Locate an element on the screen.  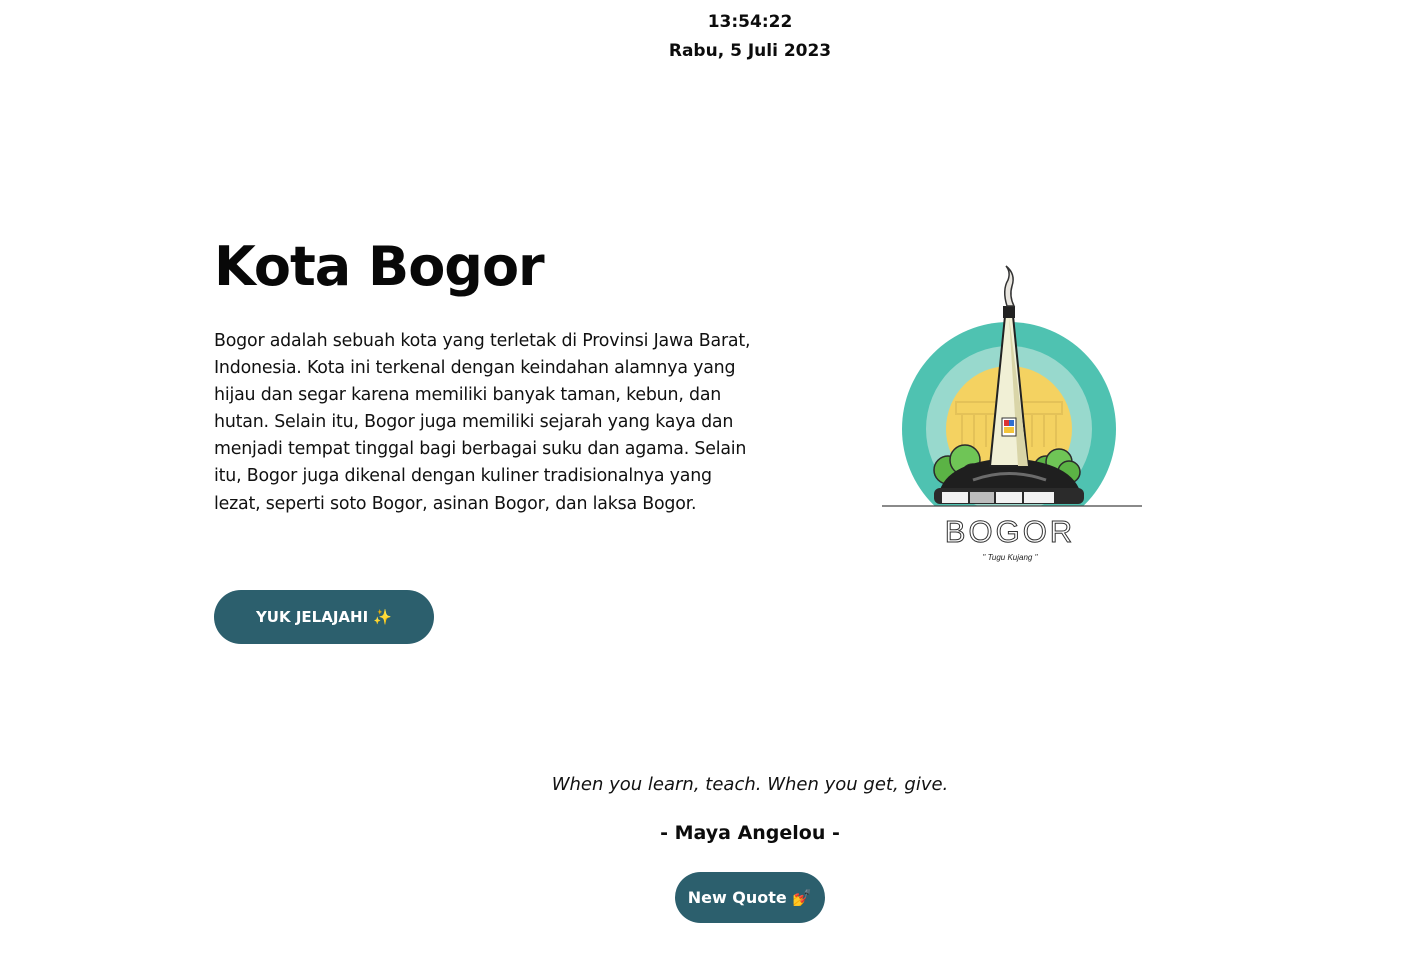
kujang-icon is located at coordinates (1010, 286).